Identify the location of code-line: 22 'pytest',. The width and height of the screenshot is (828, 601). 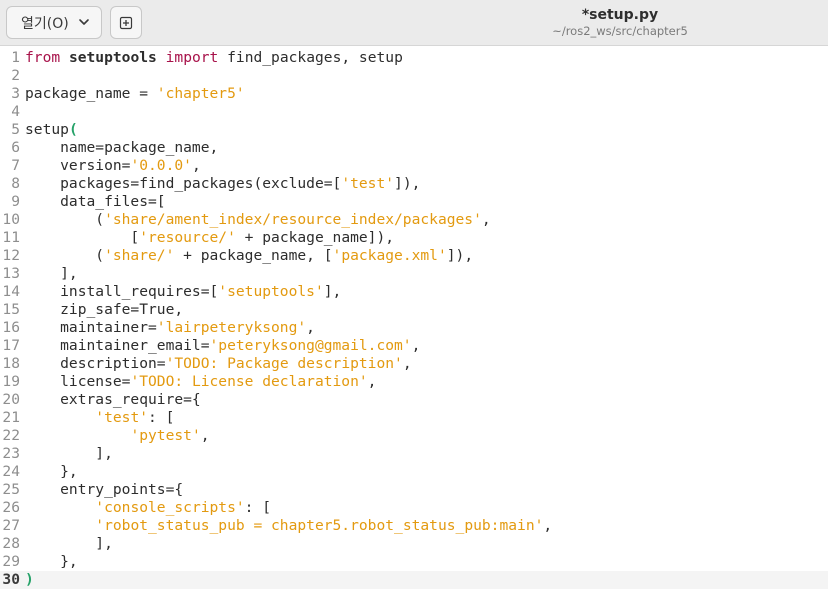
(414, 436).